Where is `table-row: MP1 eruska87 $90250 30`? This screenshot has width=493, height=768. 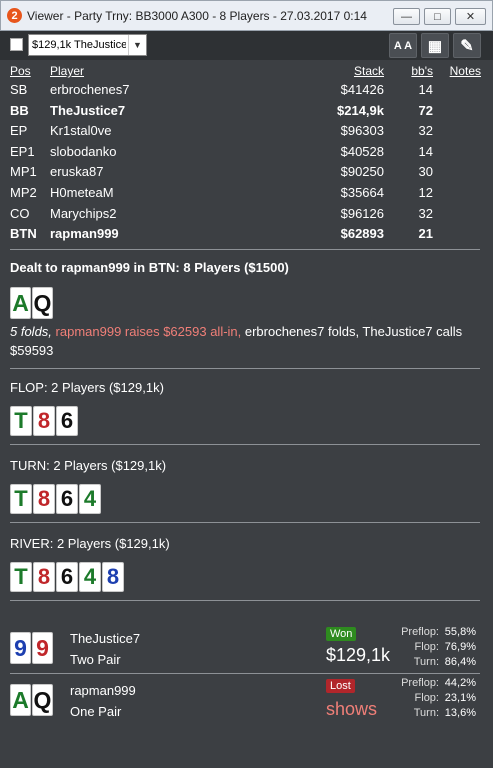
table-row: MP1 eruska87 $90250 30 is located at coordinates (246, 174).